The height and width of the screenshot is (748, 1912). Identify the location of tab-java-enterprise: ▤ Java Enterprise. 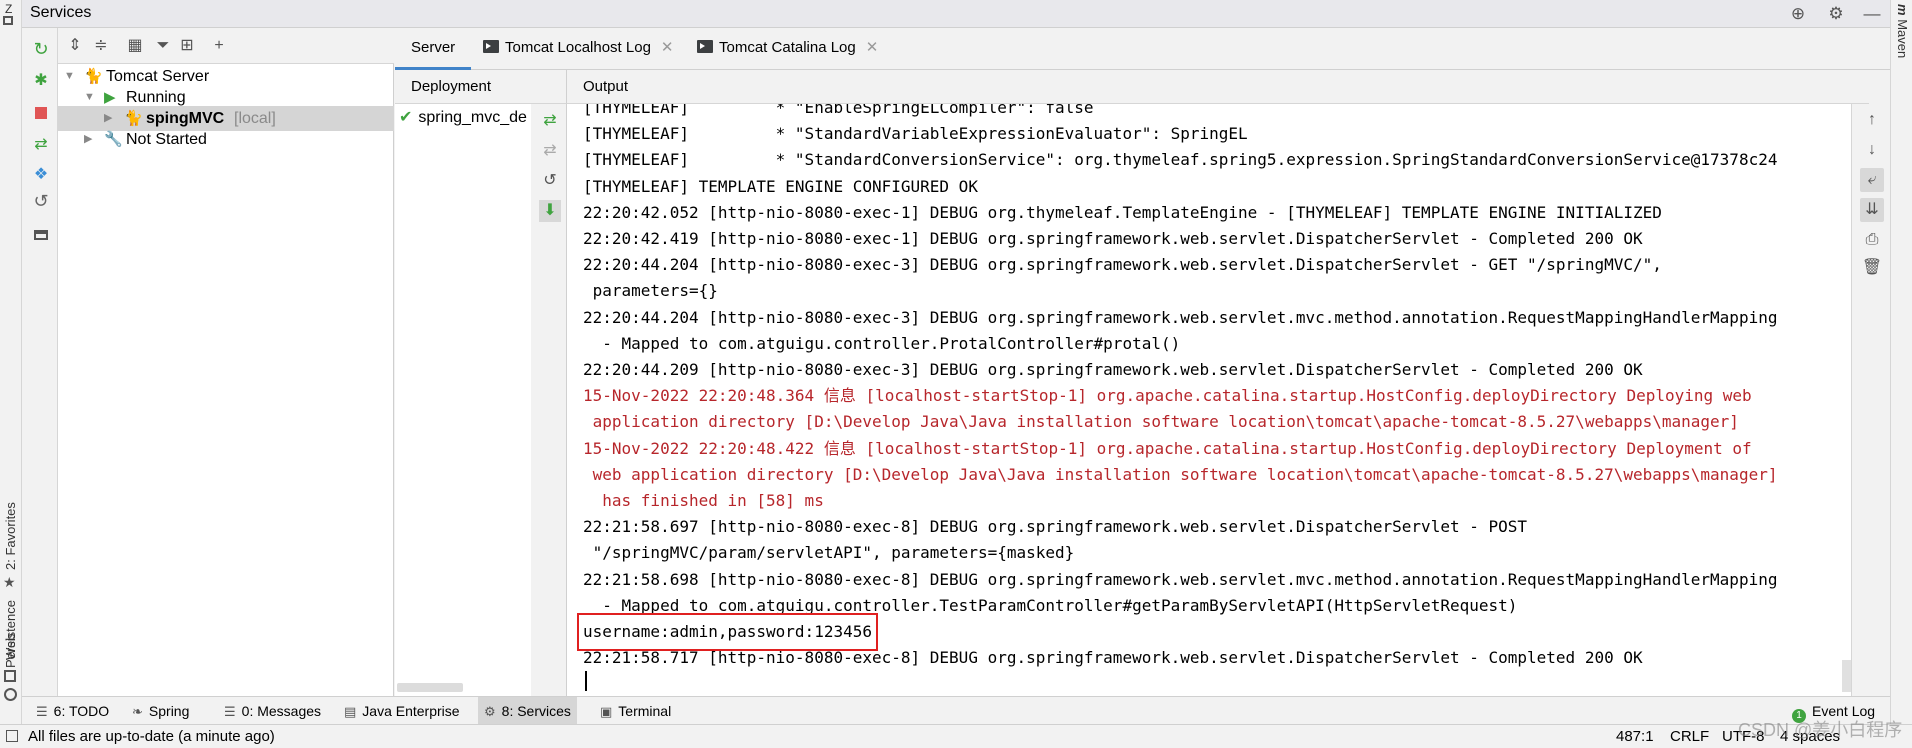
(402, 711).